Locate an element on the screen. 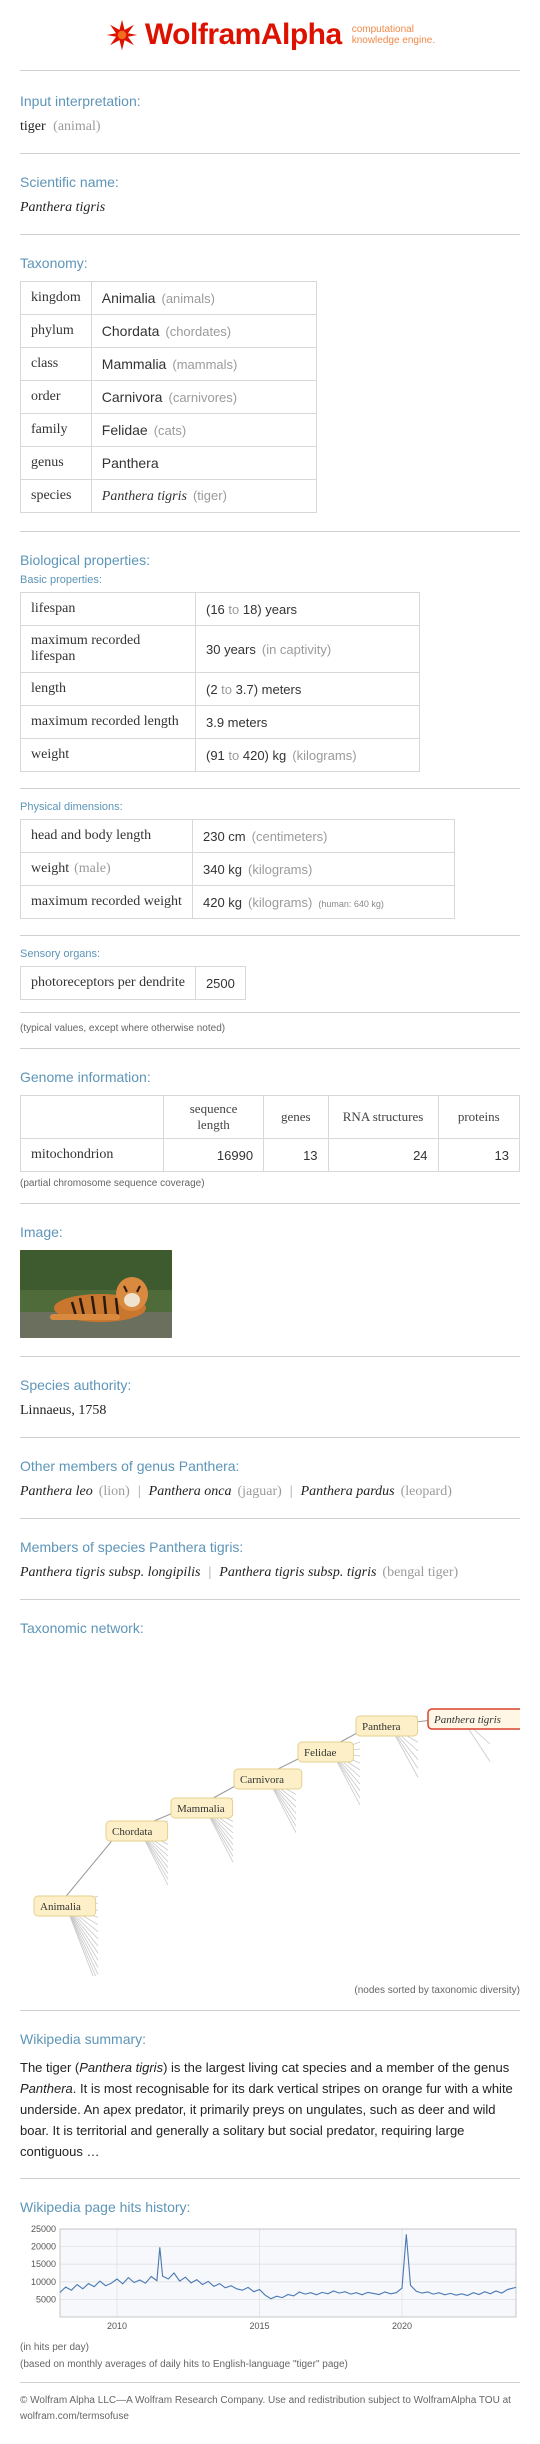  property-row: photoreceptors per dendrite 2500 is located at coordinates (133, 983).